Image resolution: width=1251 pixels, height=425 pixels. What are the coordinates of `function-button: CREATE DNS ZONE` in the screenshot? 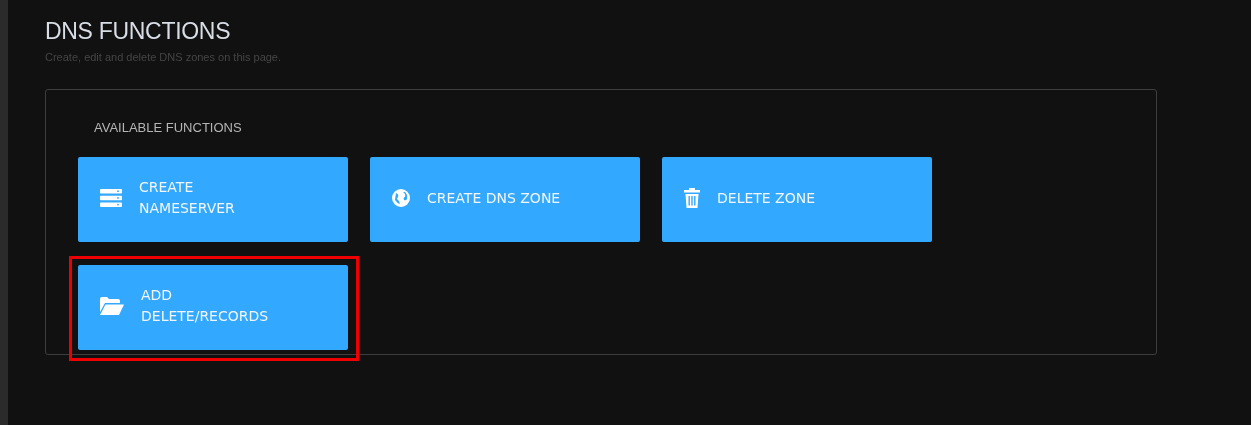 It's located at (505, 199).